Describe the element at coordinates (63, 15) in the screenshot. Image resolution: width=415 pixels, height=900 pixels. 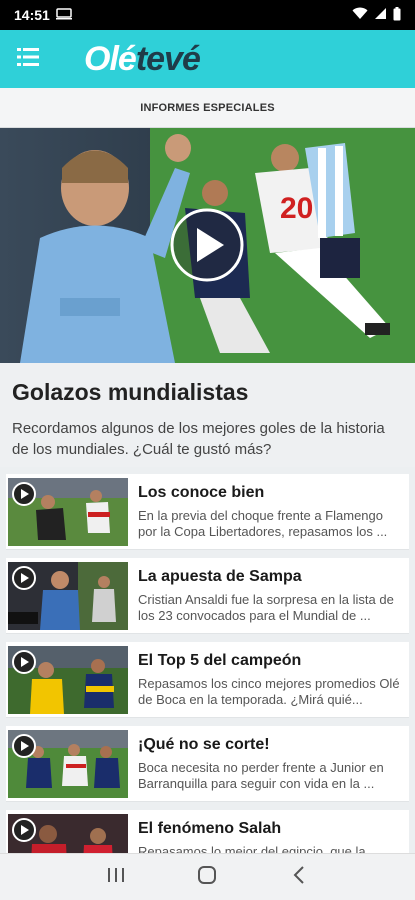
I see `screen-cast-icon` at that location.